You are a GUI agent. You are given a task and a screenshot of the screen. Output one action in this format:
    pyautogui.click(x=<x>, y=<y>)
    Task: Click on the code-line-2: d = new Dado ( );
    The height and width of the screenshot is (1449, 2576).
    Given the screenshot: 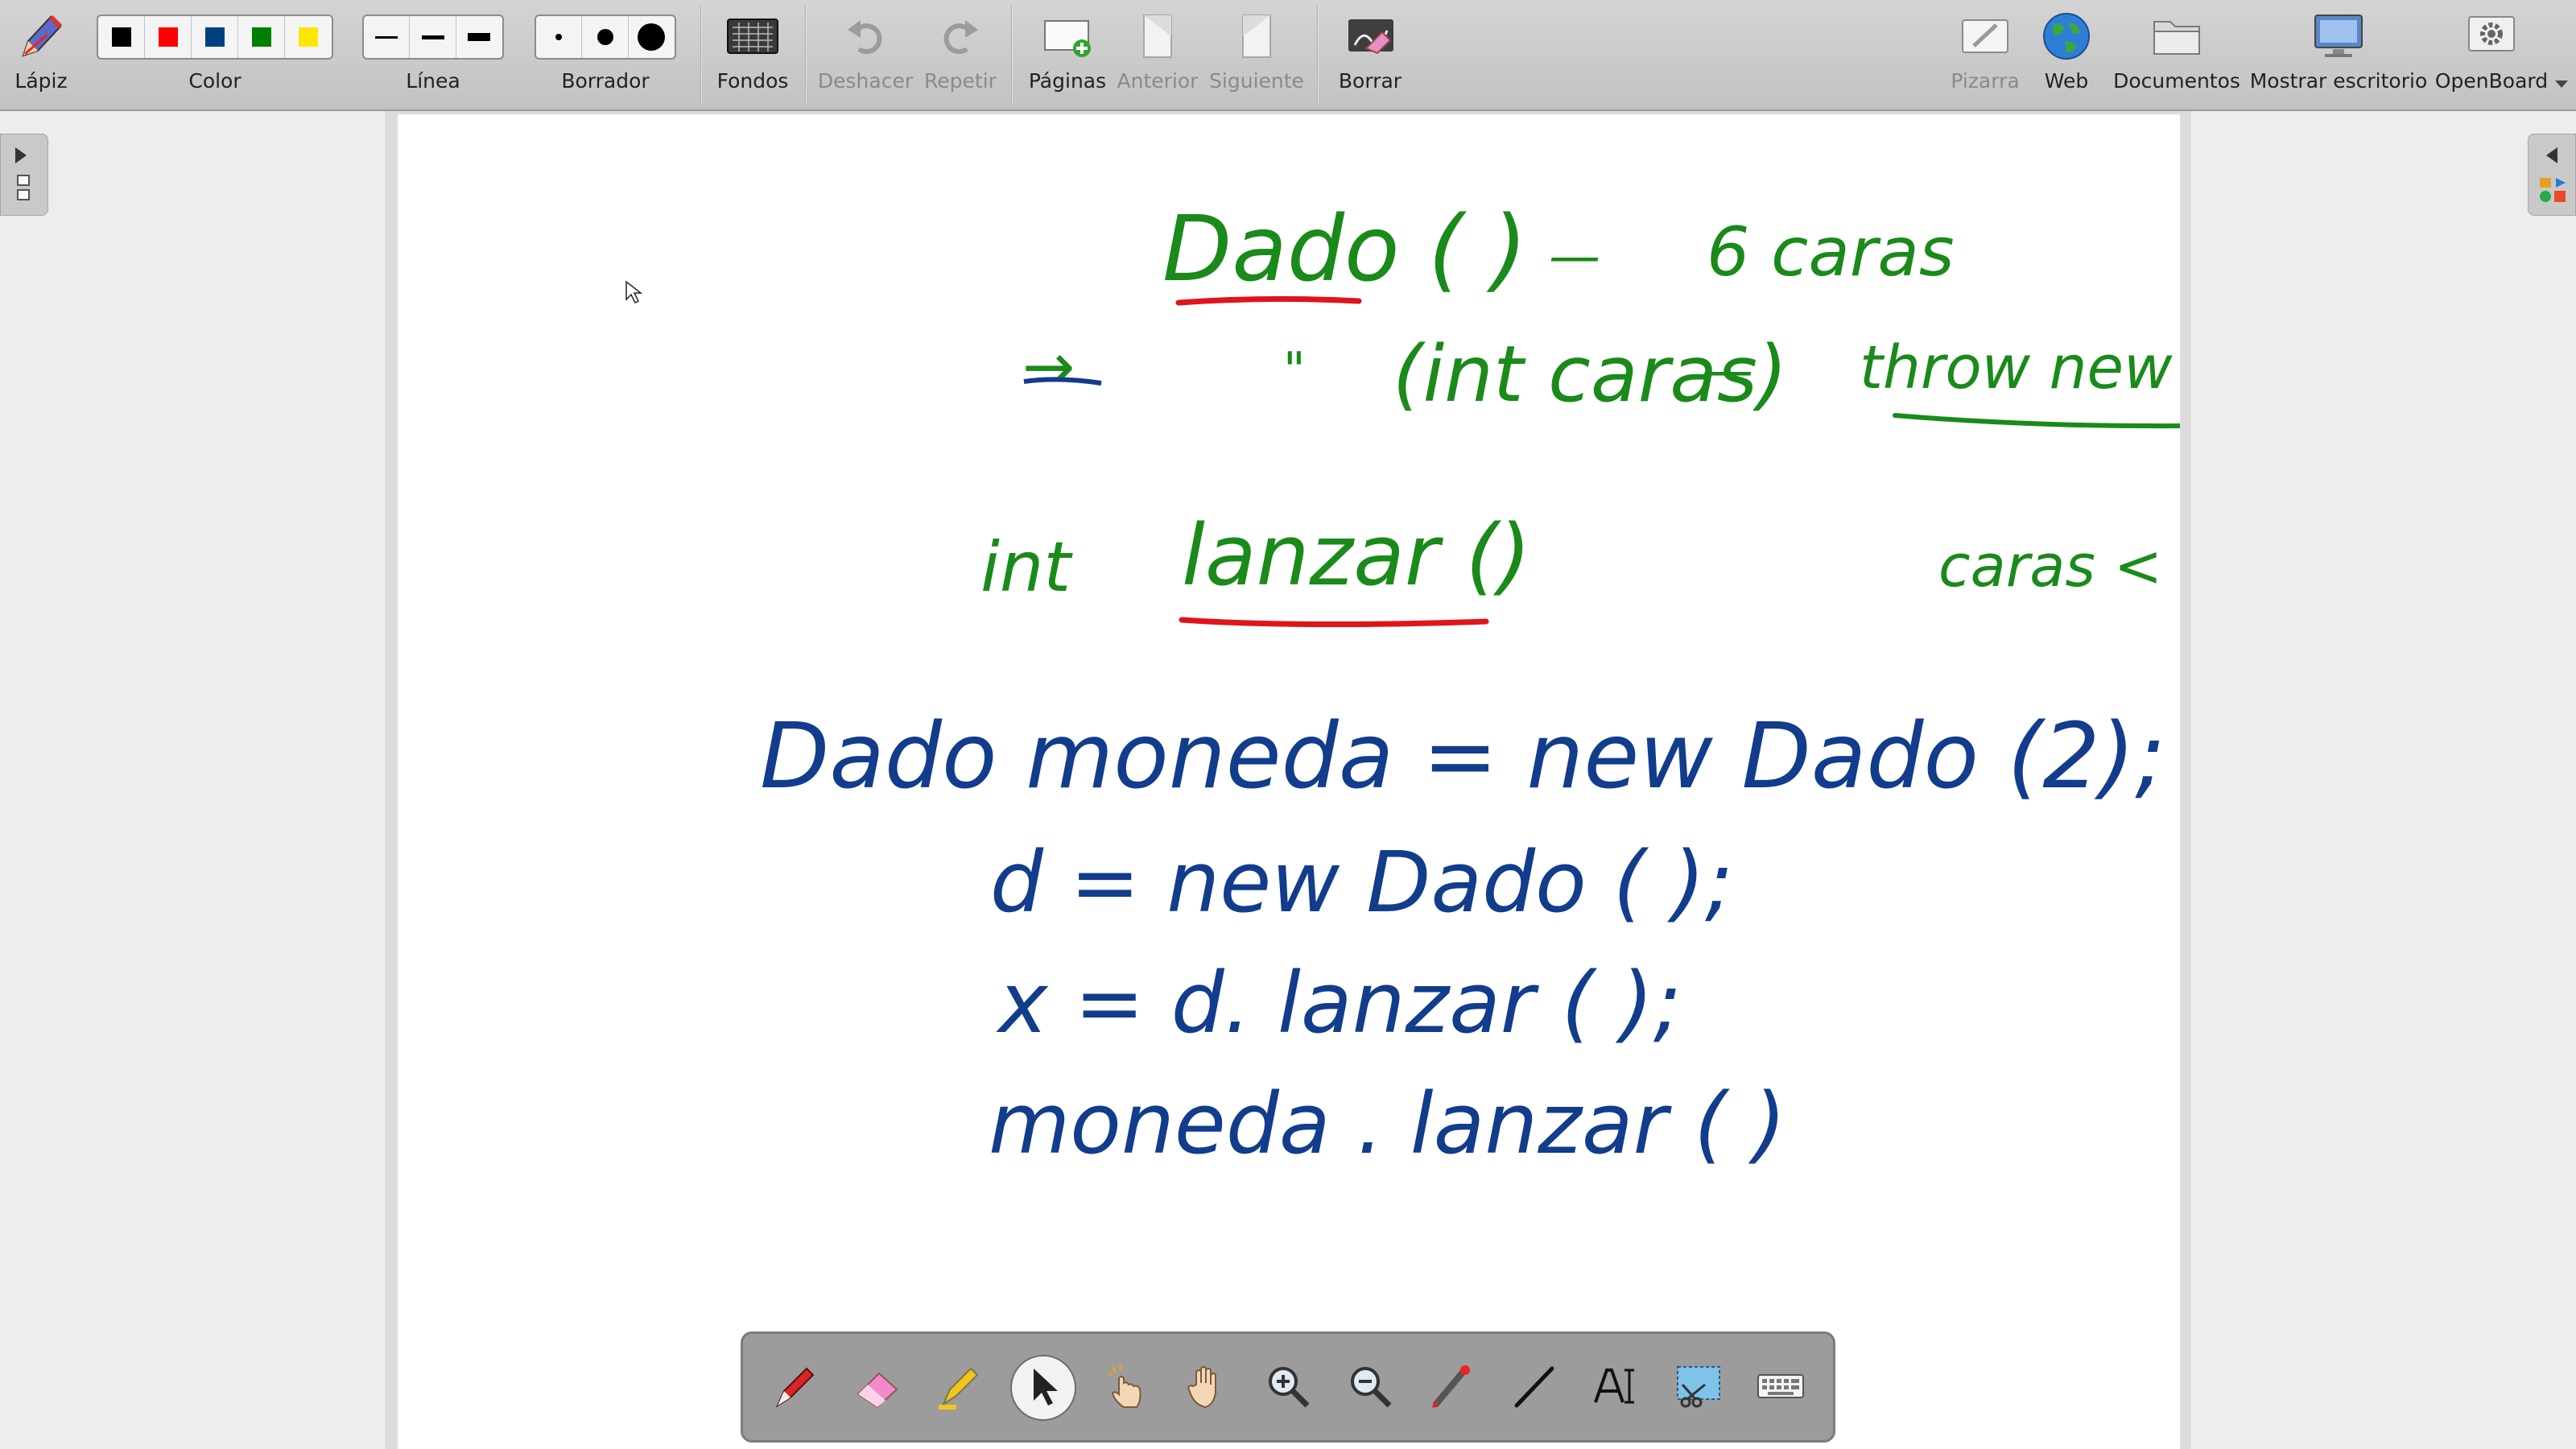 What is the action you would take?
    pyautogui.click(x=1361, y=882)
    